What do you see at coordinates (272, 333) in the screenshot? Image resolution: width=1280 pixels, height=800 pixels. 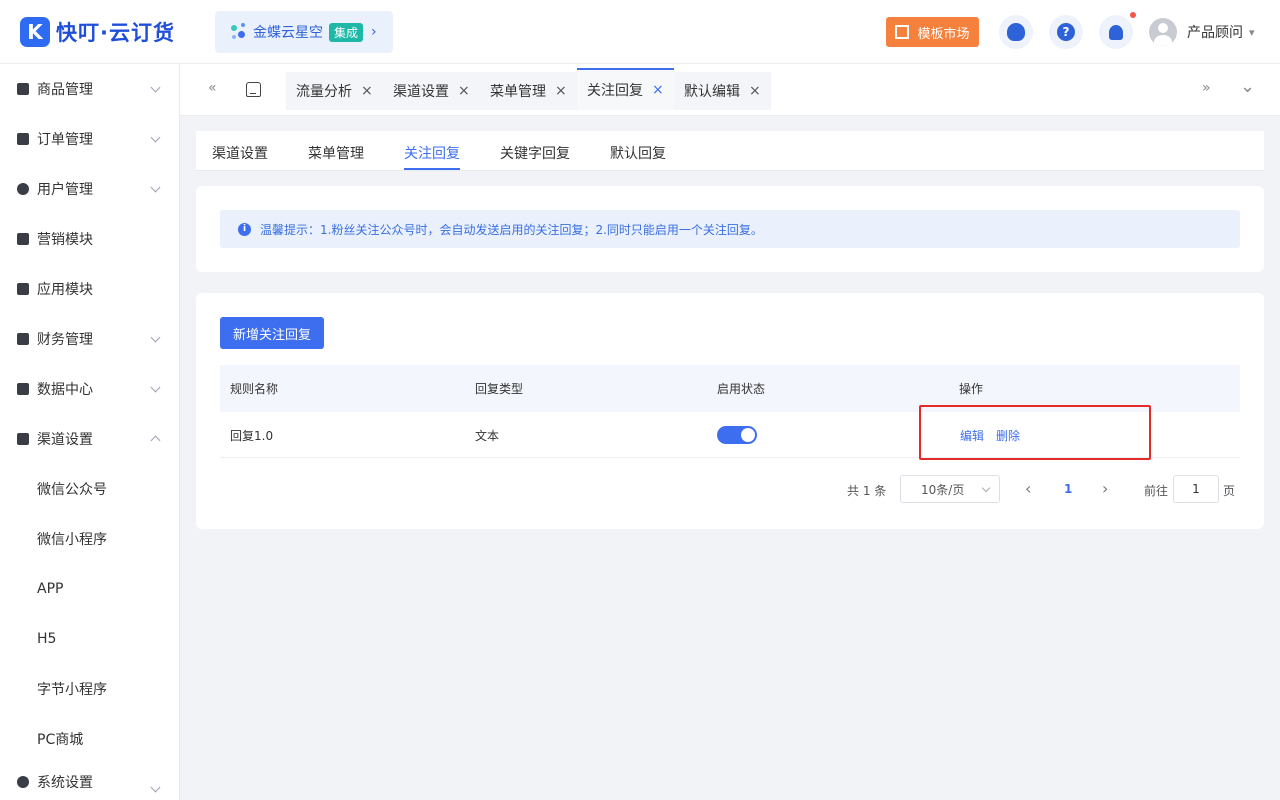 I see `add-follow-reply-button: 新增关注回复` at bounding box center [272, 333].